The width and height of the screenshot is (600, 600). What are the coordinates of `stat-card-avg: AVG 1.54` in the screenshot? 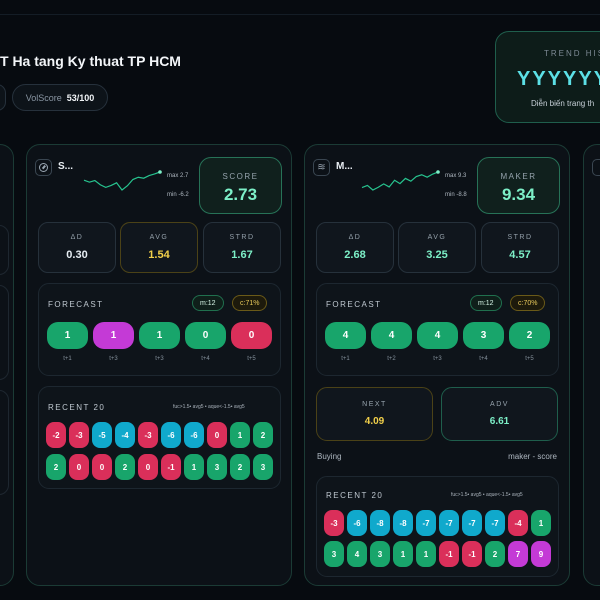 It's located at (159, 247).